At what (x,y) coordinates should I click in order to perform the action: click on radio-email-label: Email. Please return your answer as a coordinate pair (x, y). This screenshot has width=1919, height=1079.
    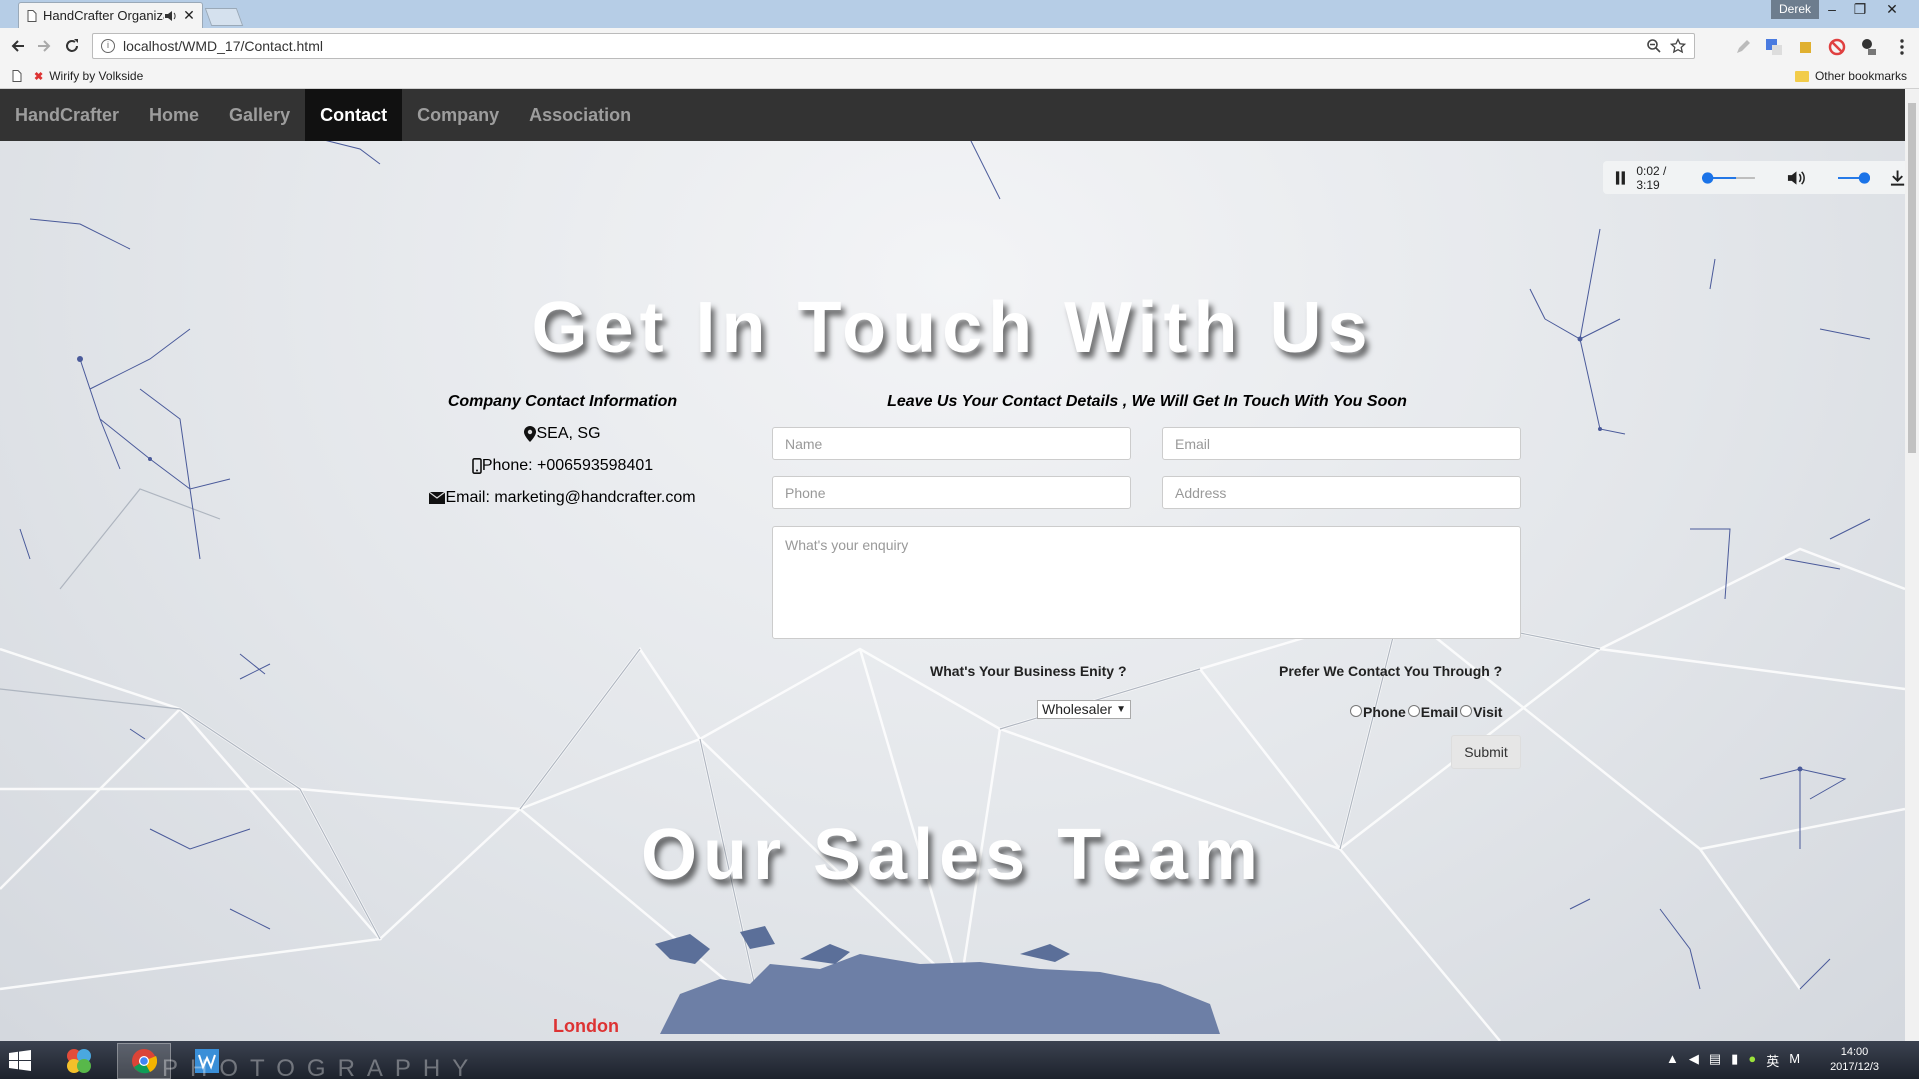
    Looking at the image, I should click on (1439, 712).